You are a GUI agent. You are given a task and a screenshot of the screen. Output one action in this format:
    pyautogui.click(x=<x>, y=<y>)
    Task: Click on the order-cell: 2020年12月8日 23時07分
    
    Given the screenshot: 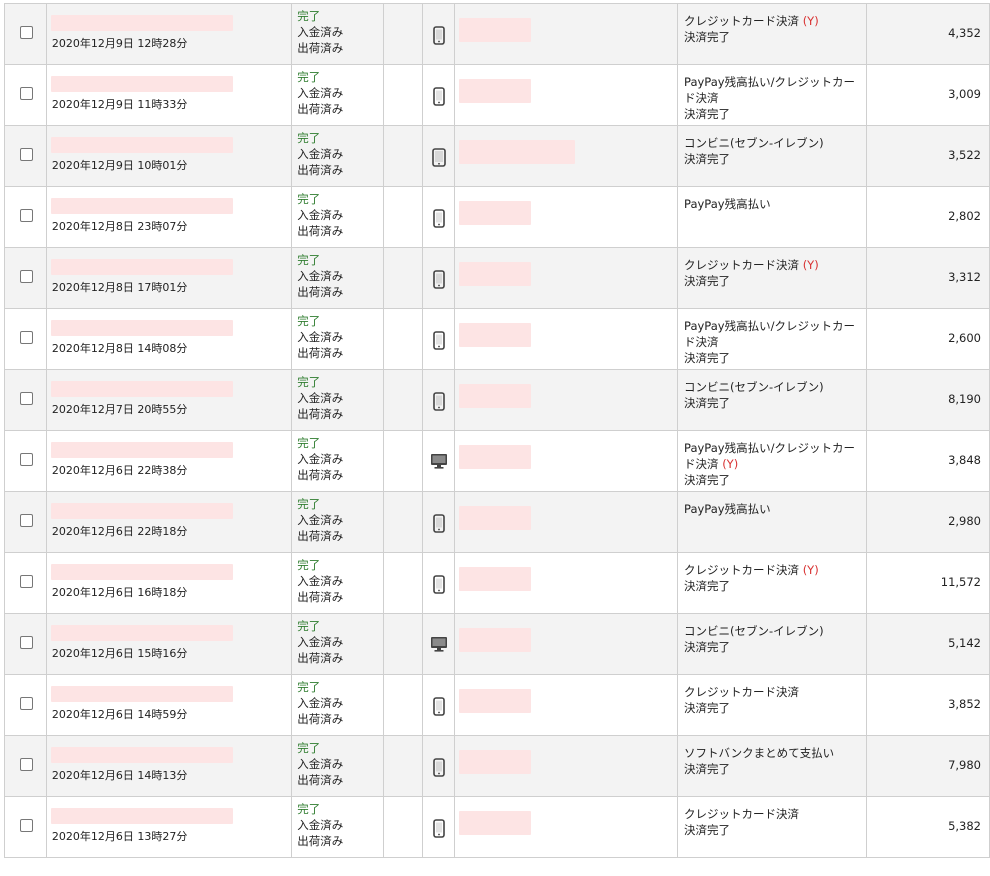 What is the action you would take?
    pyautogui.click(x=169, y=217)
    